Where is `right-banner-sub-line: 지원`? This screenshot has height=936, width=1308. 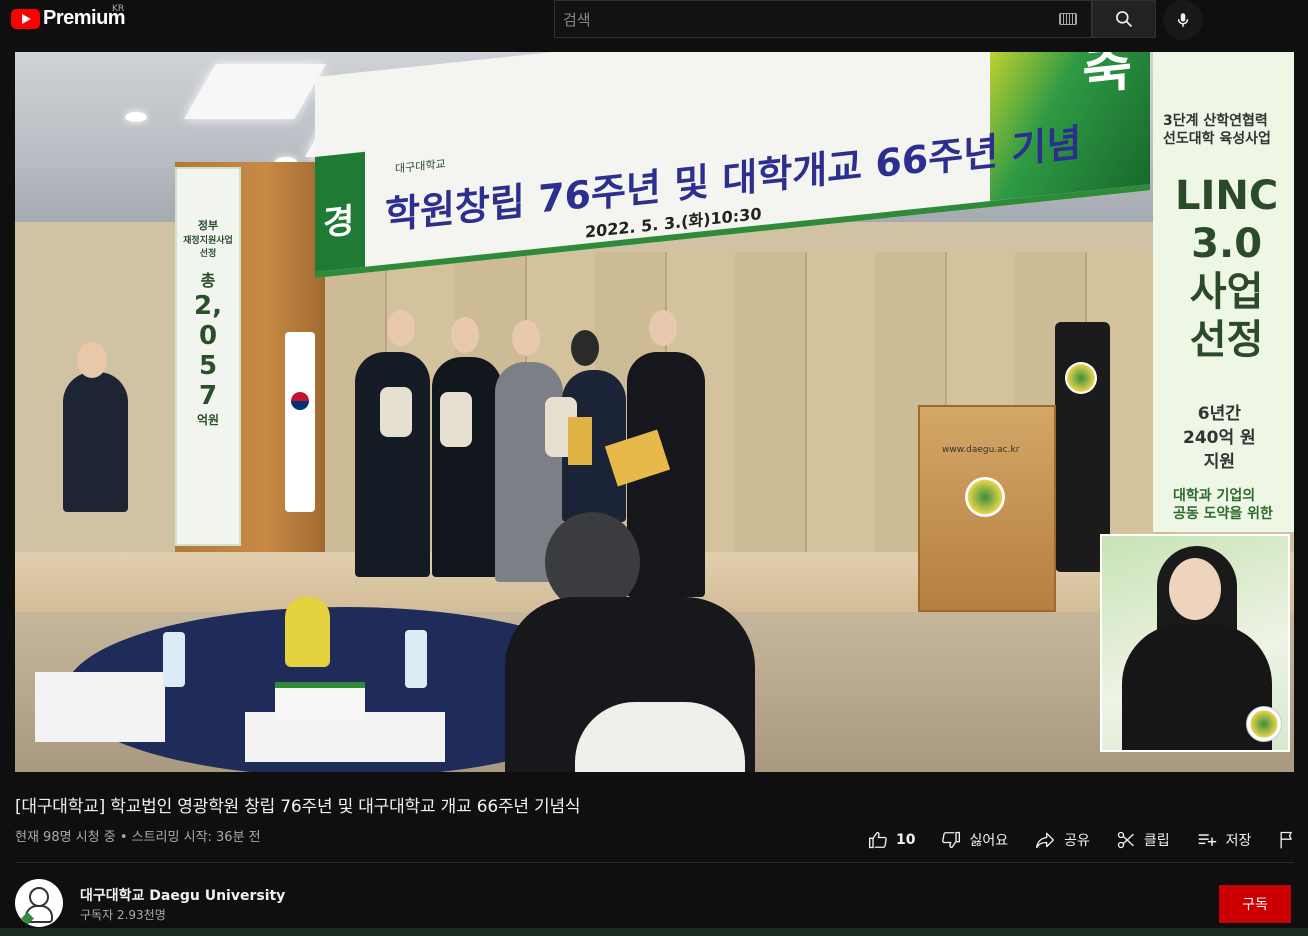
right-banner-sub-line: 지원 is located at coordinates (1219, 462).